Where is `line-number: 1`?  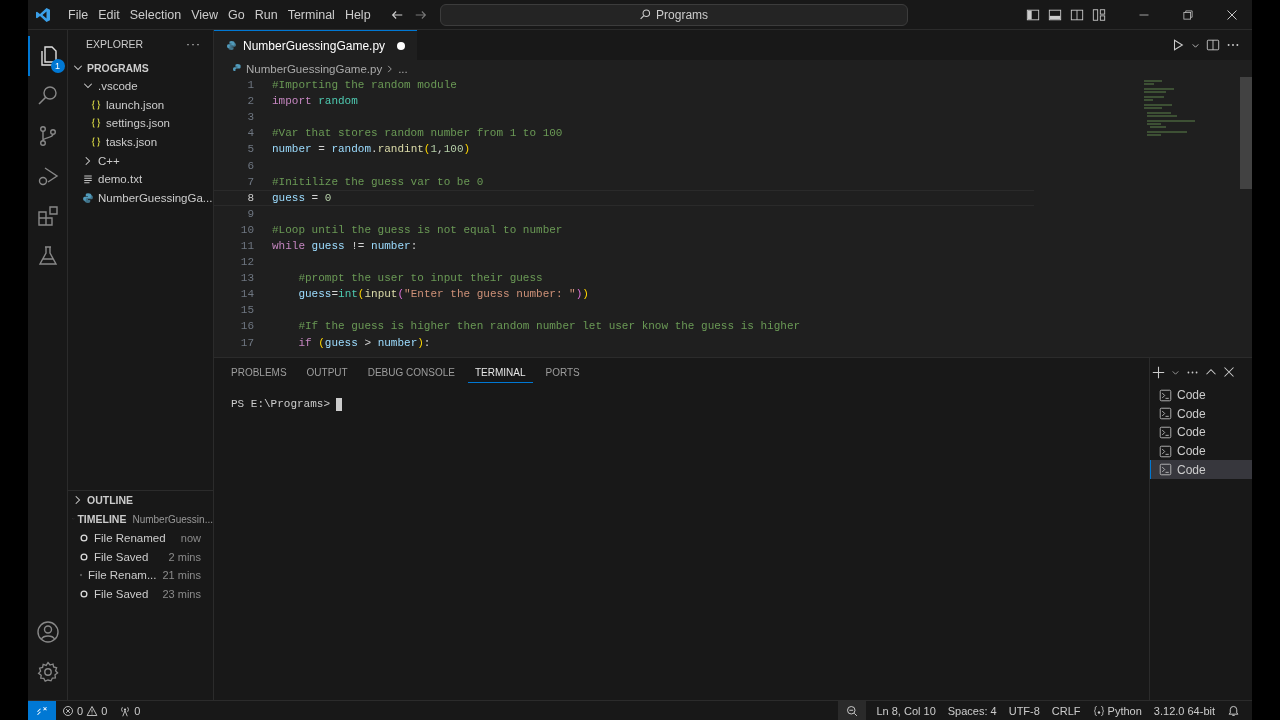
line-number: 1 is located at coordinates (250, 85).